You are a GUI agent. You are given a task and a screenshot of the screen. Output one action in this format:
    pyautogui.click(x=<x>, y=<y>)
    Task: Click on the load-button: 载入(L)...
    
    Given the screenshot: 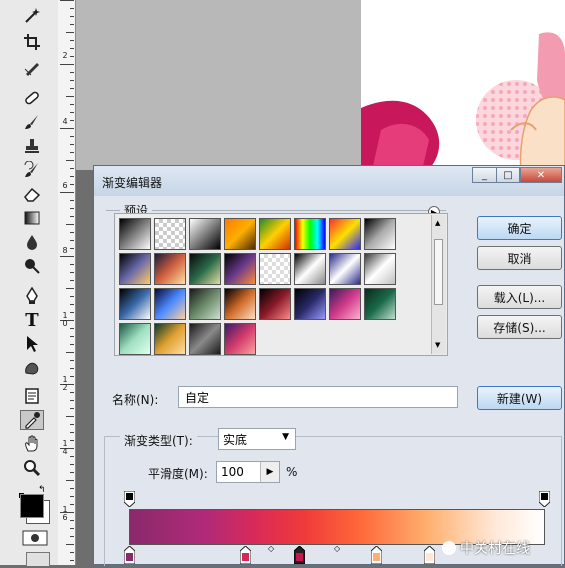 What is the action you would take?
    pyautogui.click(x=519, y=297)
    